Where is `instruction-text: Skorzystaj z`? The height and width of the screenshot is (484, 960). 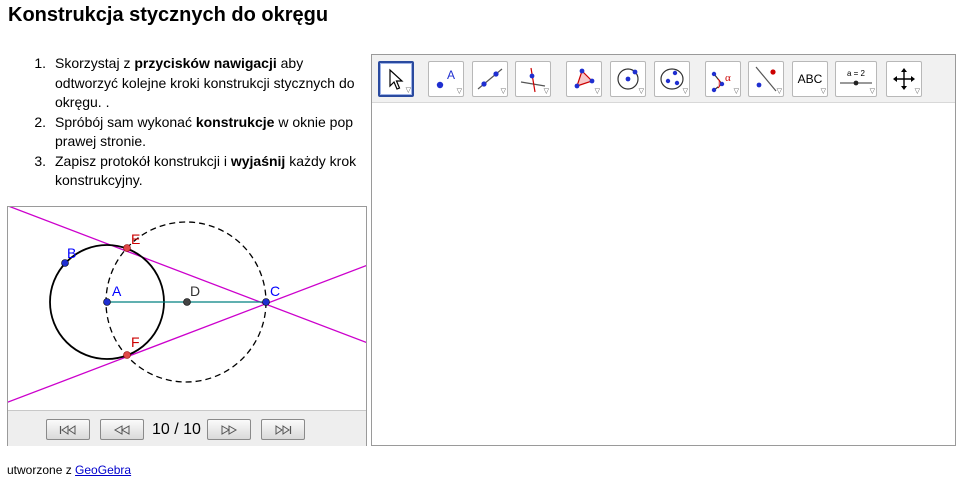
instruction-text: Skorzystaj z is located at coordinates (95, 63).